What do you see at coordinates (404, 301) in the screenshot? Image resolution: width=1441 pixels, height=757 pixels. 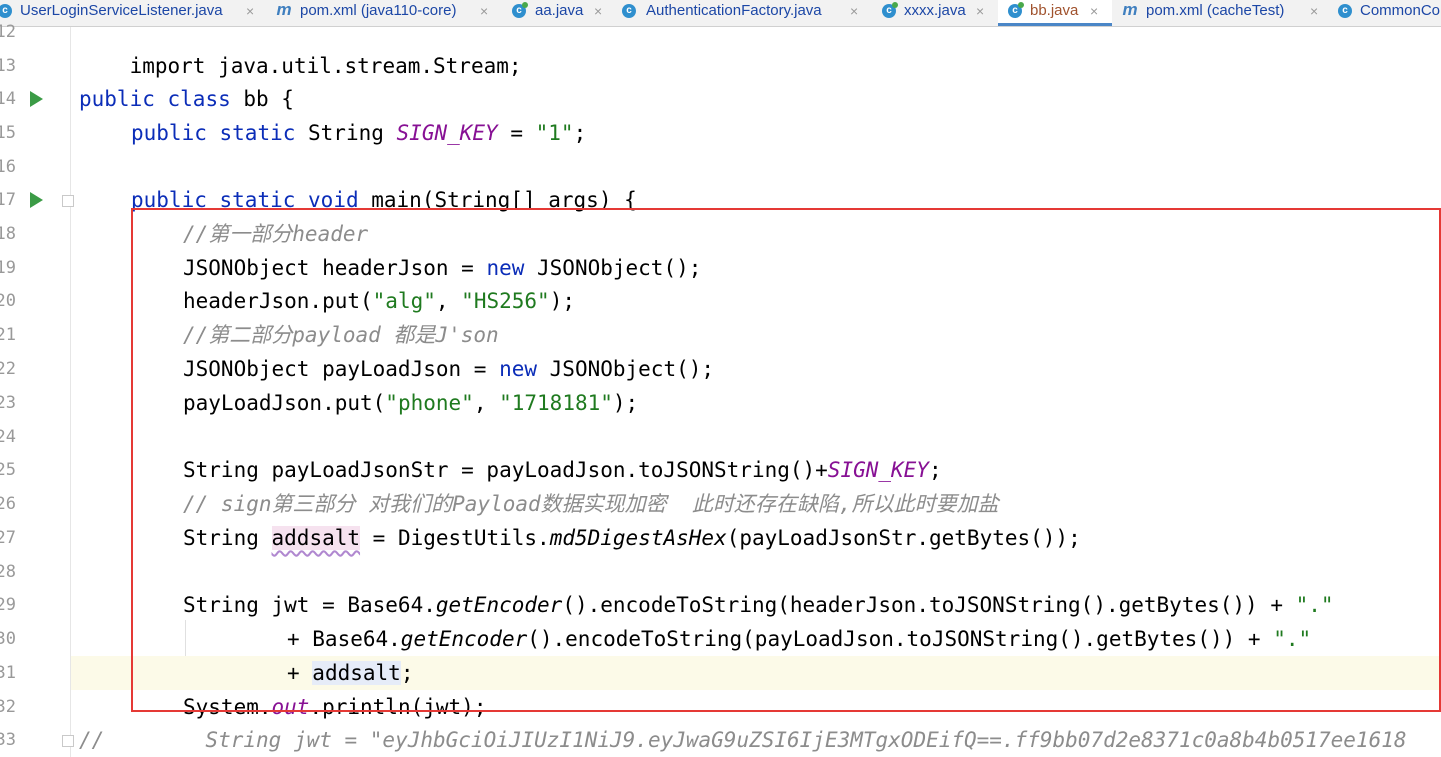 I see `string-literal: "alg"` at bounding box center [404, 301].